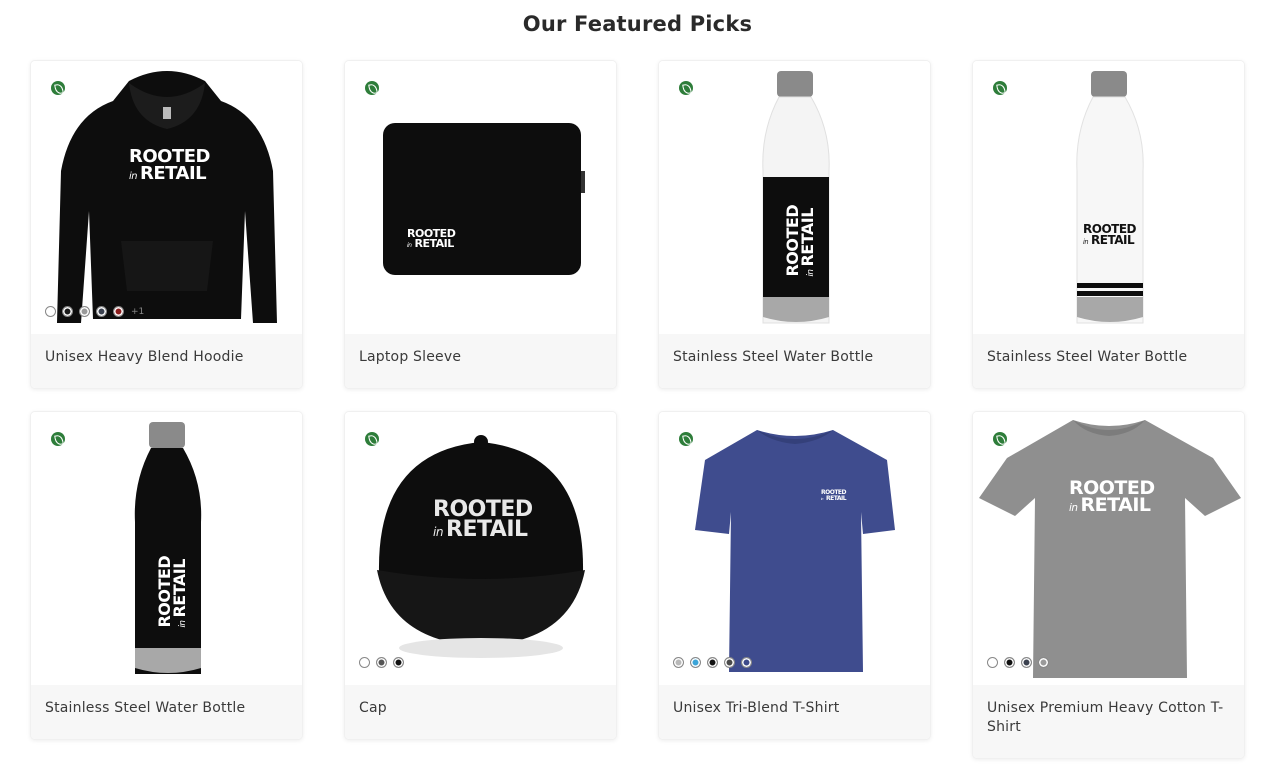  What do you see at coordinates (118, 311) in the screenshot?
I see `swatch-maroon` at bounding box center [118, 311].